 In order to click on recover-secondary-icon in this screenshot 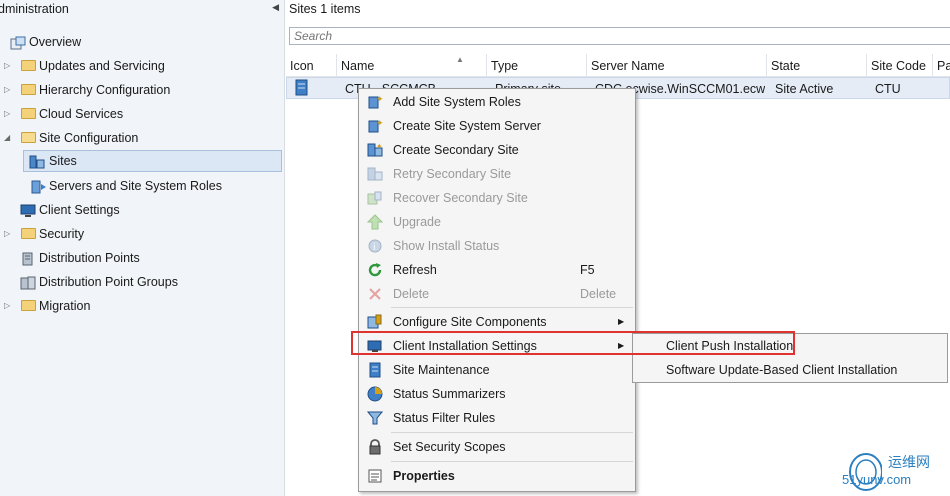, I will do `click(375, 198)`.